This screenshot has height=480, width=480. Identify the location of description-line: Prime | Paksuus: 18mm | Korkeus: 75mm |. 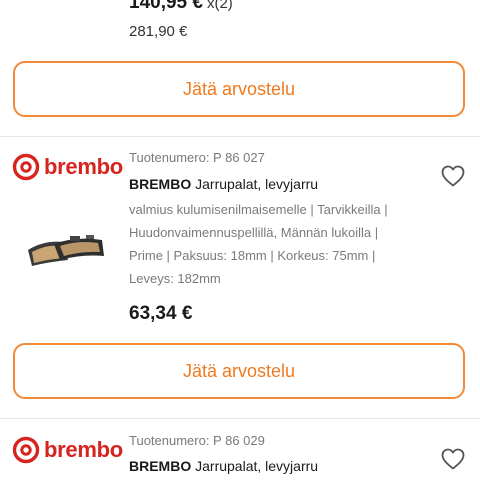
(252, 255).